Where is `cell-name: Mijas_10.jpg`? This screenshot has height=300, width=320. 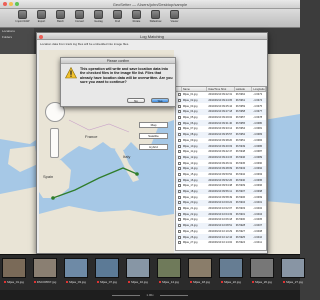 cell-name: Mijas_10.jpg is located at coordinates (190, 146).